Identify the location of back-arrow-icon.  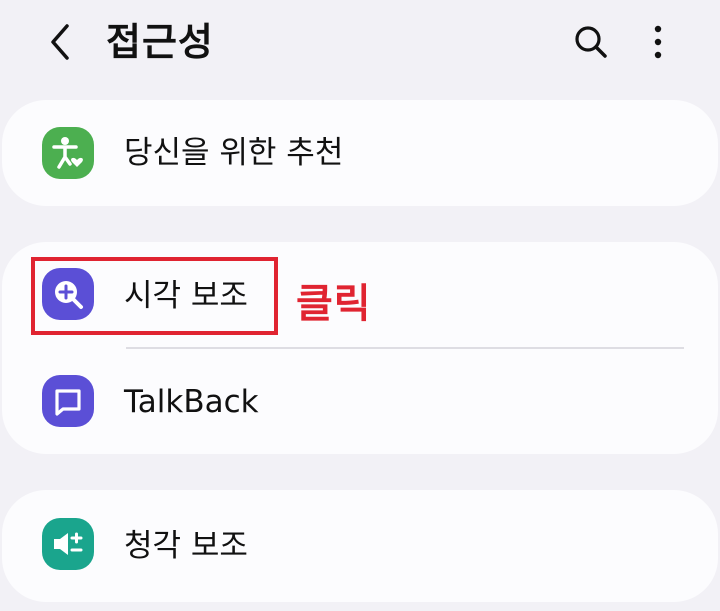
(60, 42).